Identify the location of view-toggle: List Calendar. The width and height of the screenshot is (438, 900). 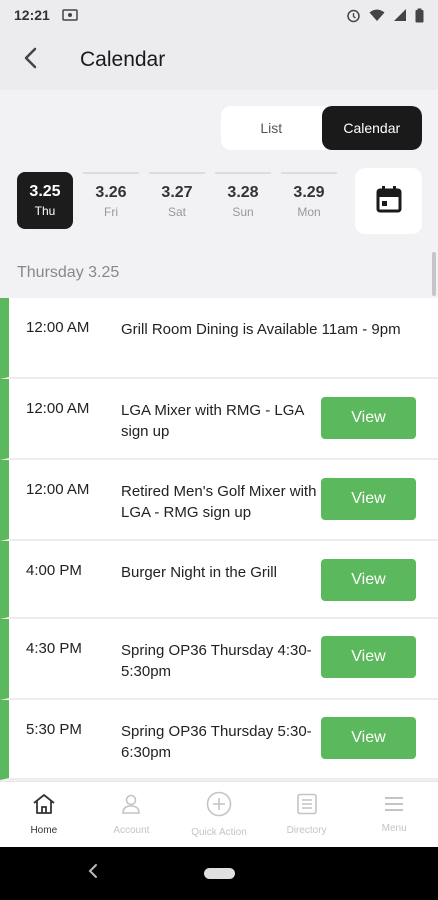
(321, 128).